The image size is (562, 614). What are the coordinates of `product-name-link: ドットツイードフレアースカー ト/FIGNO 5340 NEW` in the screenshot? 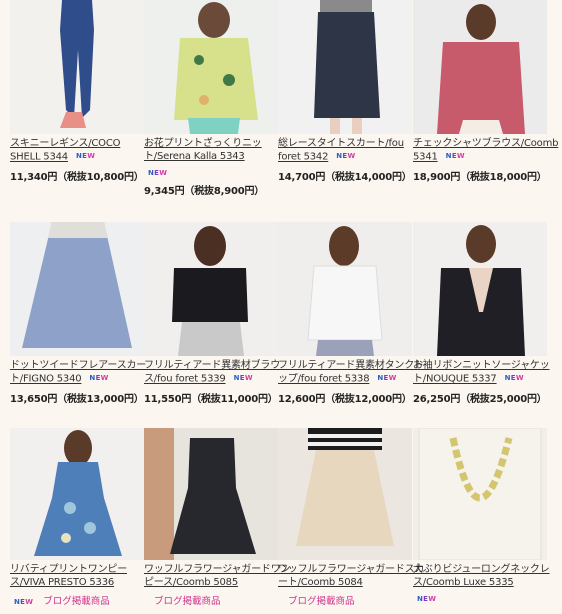 It's located at (78, 372).